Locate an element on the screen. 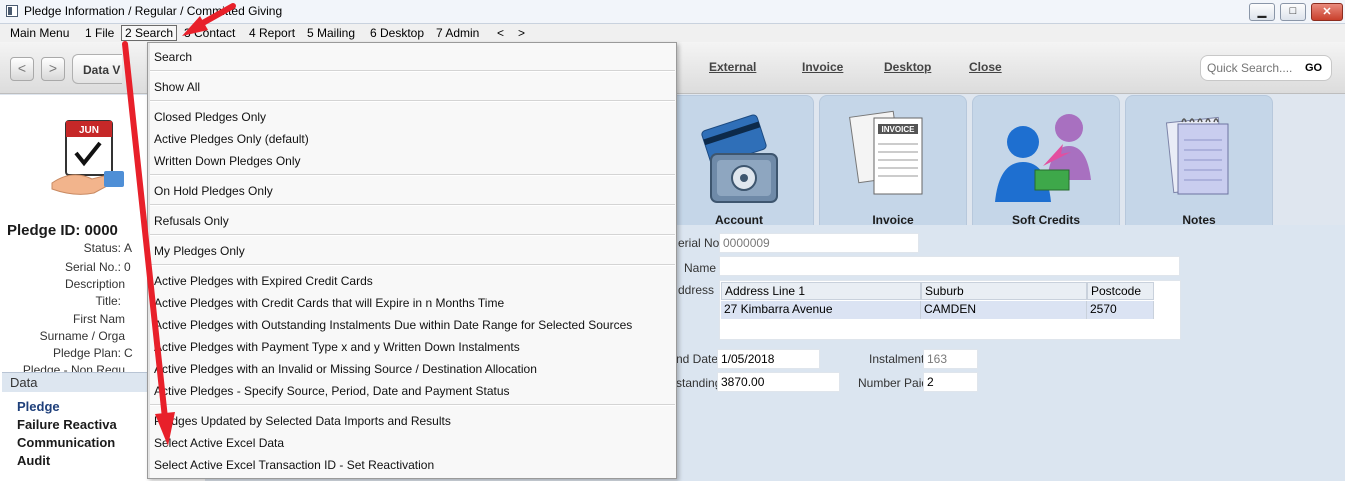 The height and width of the screenshot is (481, 1345). serial-no-value: 0 is located at coordinates (127, 267).